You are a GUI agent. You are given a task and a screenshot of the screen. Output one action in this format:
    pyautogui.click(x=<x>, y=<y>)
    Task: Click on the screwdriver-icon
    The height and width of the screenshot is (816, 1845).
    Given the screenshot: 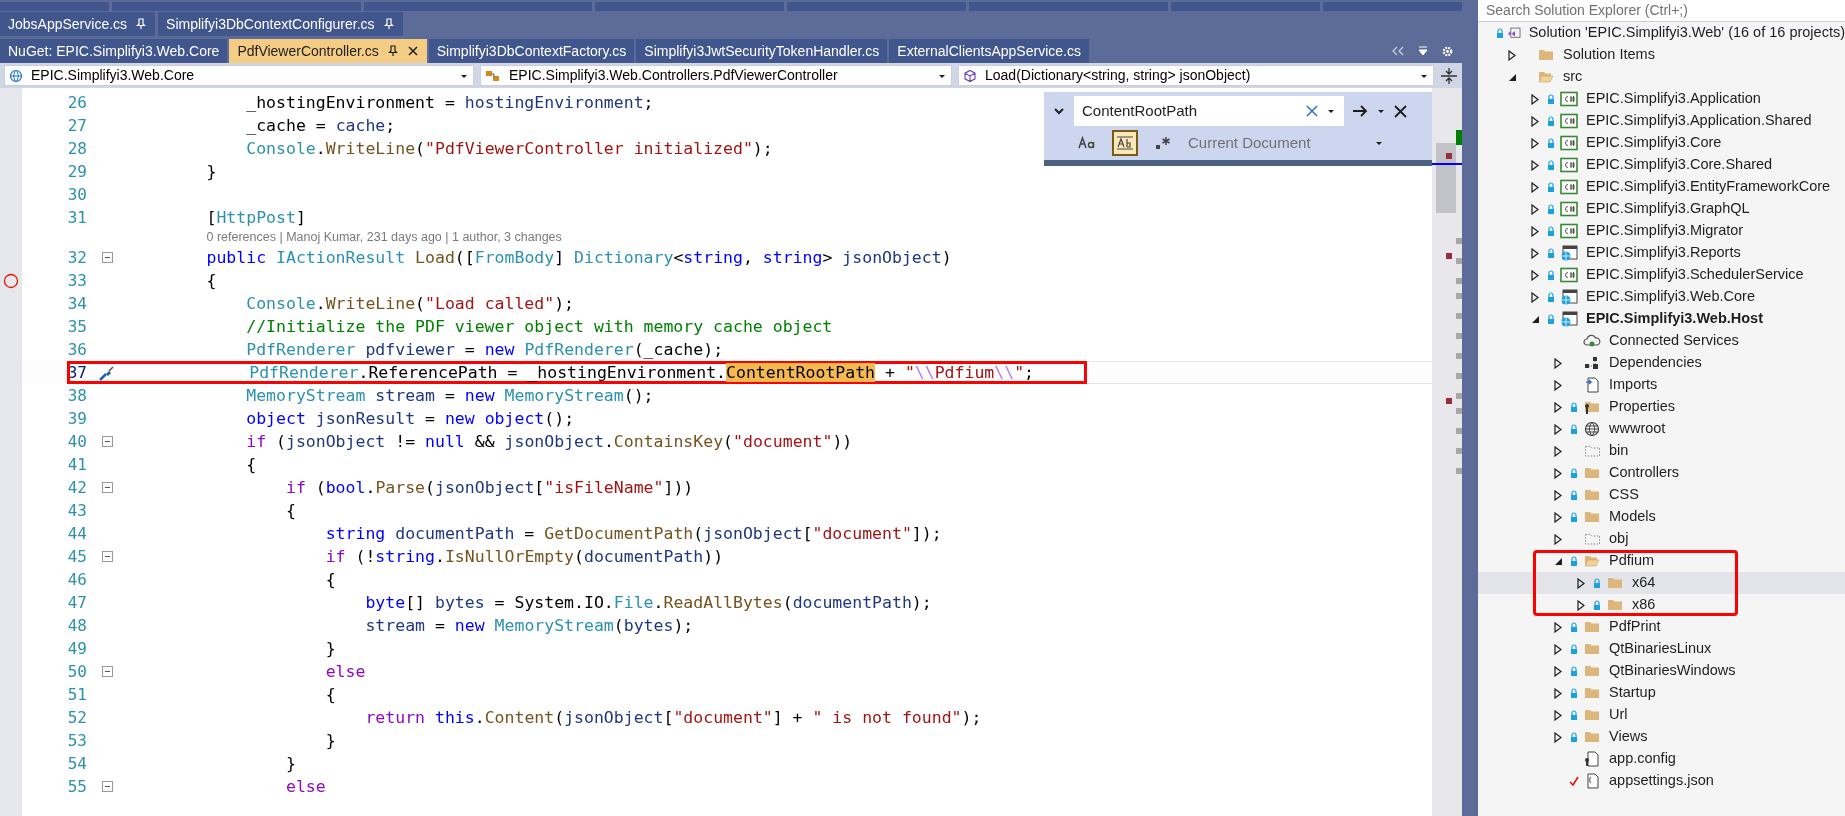 What is the action you would take?
    pyautogui.click(x=107, y=372)
    